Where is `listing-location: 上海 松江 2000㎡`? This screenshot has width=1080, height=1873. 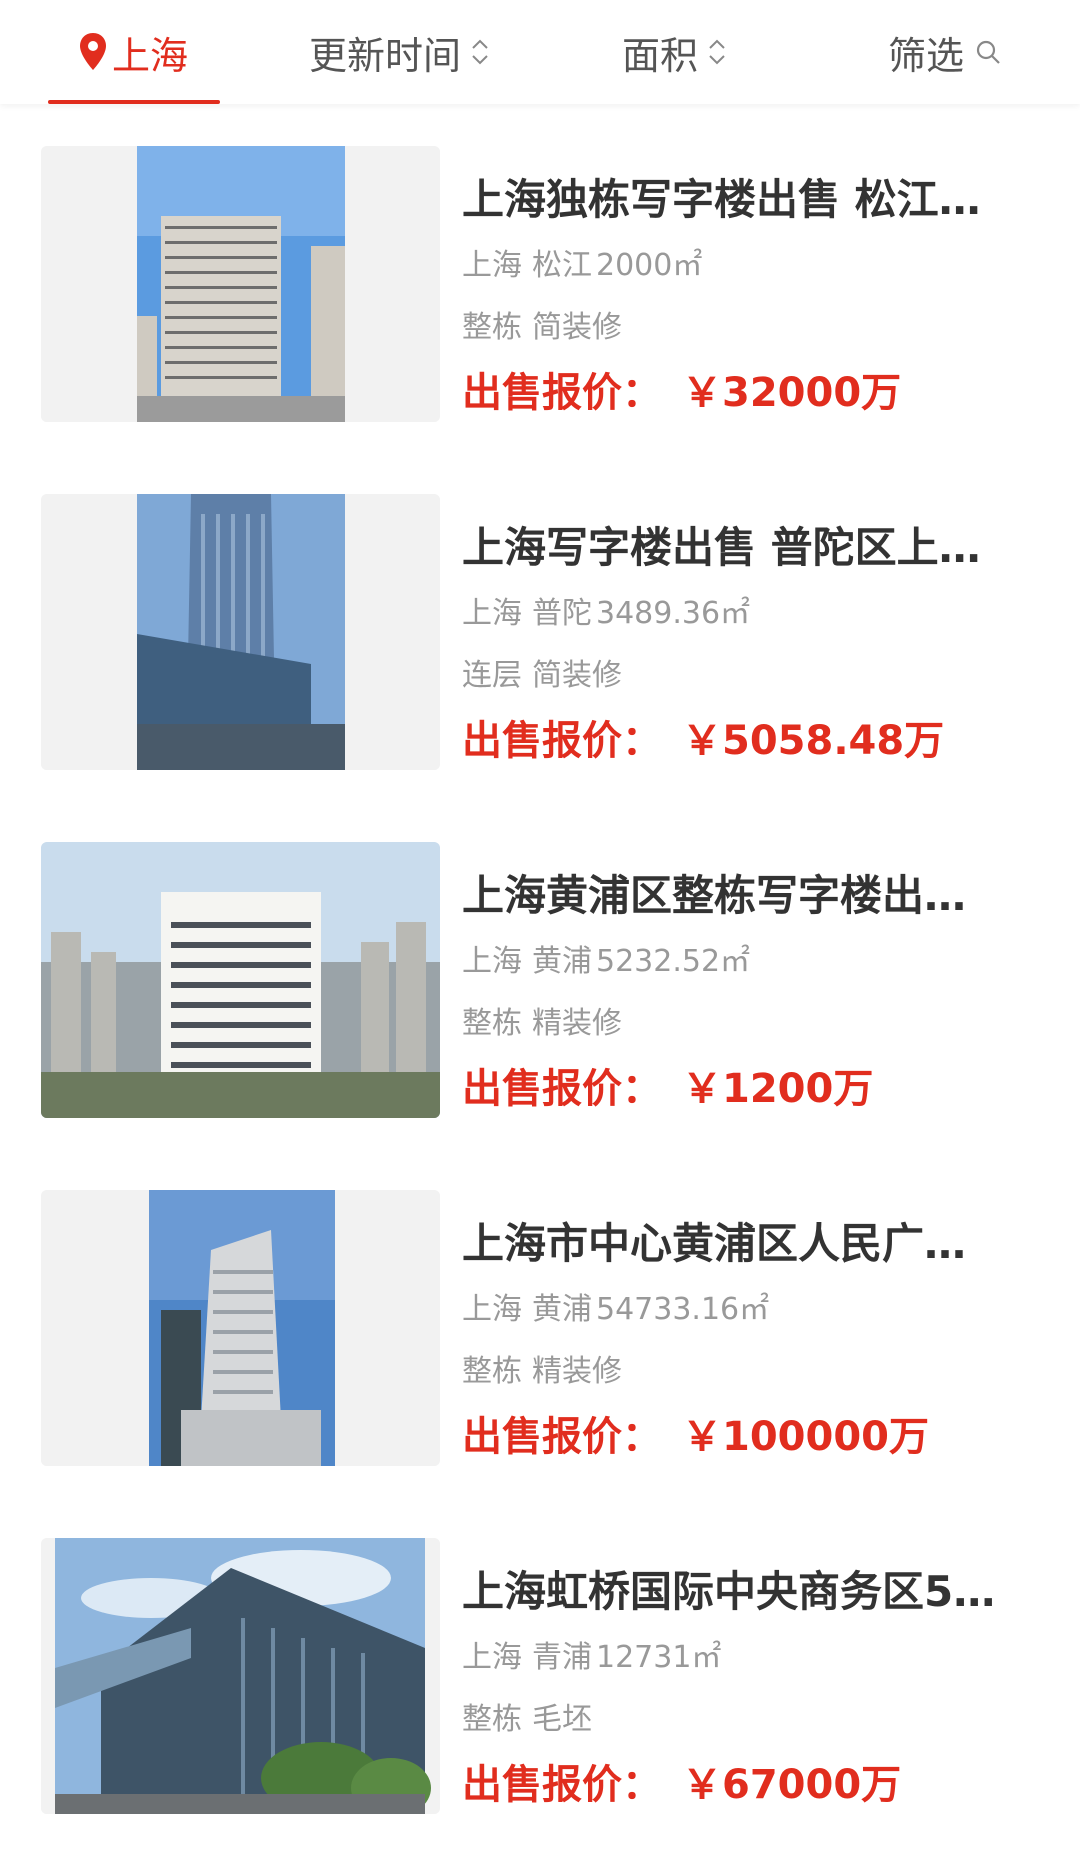 listing-location: 上海 松江 2000㎡ is located at coordinates (582, 266).